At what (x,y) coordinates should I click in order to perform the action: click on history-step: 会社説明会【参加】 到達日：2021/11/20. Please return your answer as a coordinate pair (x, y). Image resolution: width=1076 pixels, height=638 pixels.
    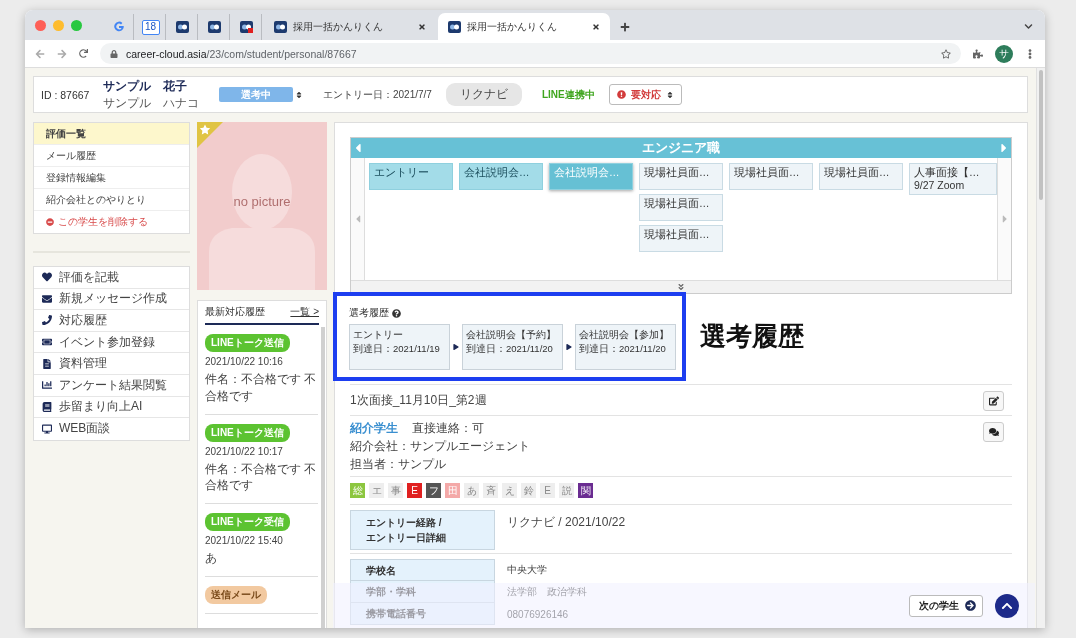
    Looking at the image, I should click on (625, 347).